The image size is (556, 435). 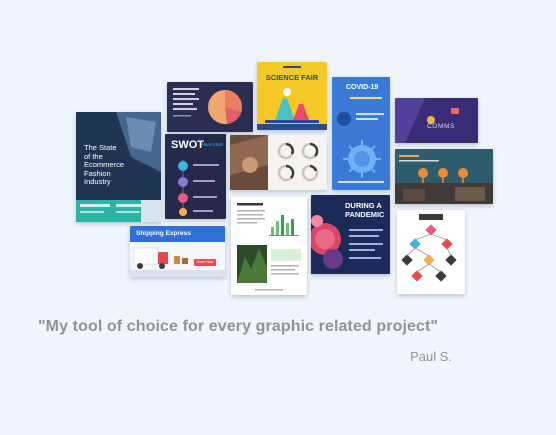 I want to click on testimonial-author: Paul S., so click(x=431, y=356).